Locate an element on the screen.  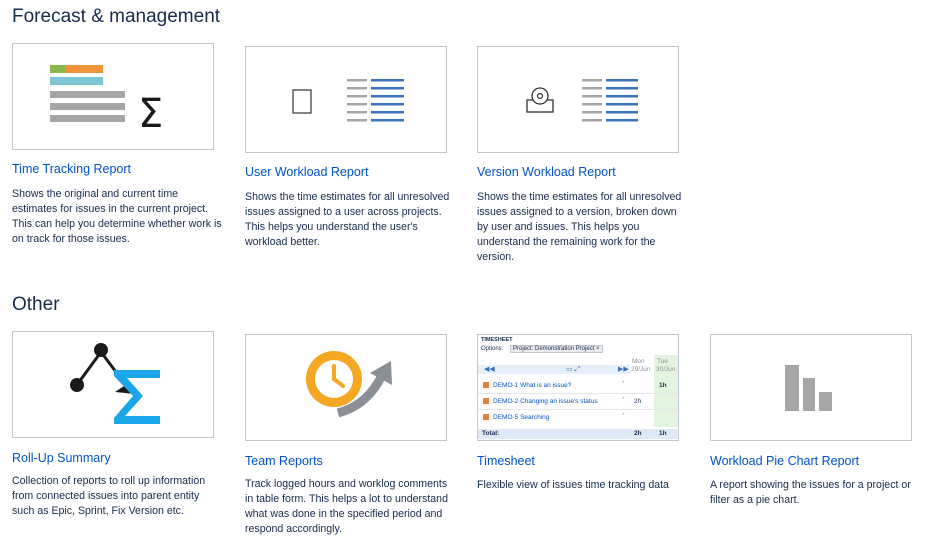
report-title: Time Tracking Report is located at coordinates (71, 169).